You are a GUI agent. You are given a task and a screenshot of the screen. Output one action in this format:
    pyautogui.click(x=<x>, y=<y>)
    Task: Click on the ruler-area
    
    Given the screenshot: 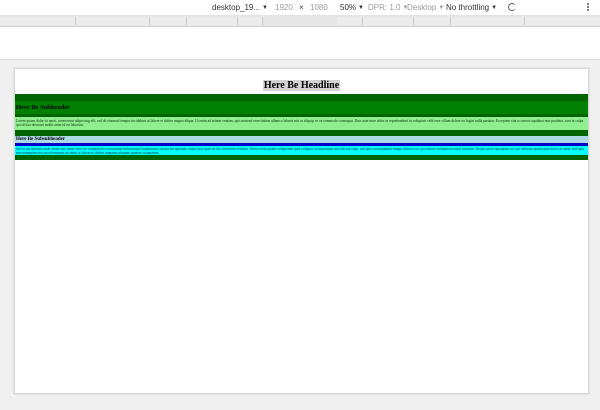 What is the action you would take?
    pyautogui.click(x=300, y=43)
    